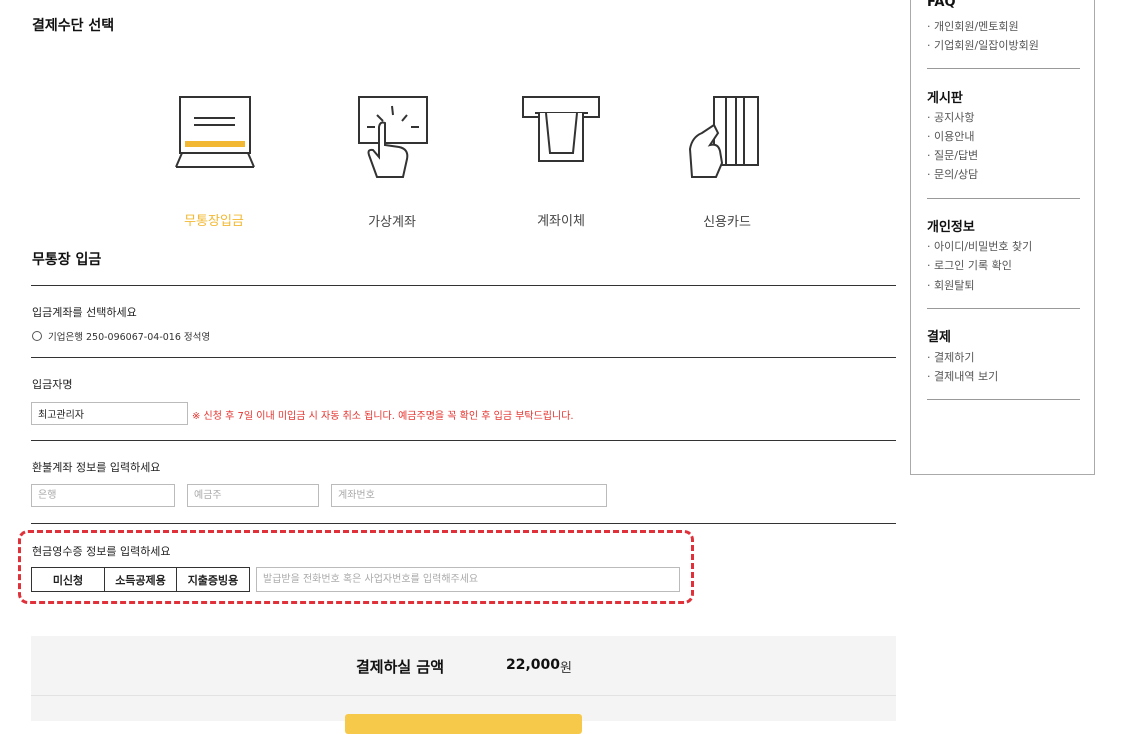 The width and height of the screenshot is (1131, 734). I want to click on touch-screen-icon, so click(393, 137).